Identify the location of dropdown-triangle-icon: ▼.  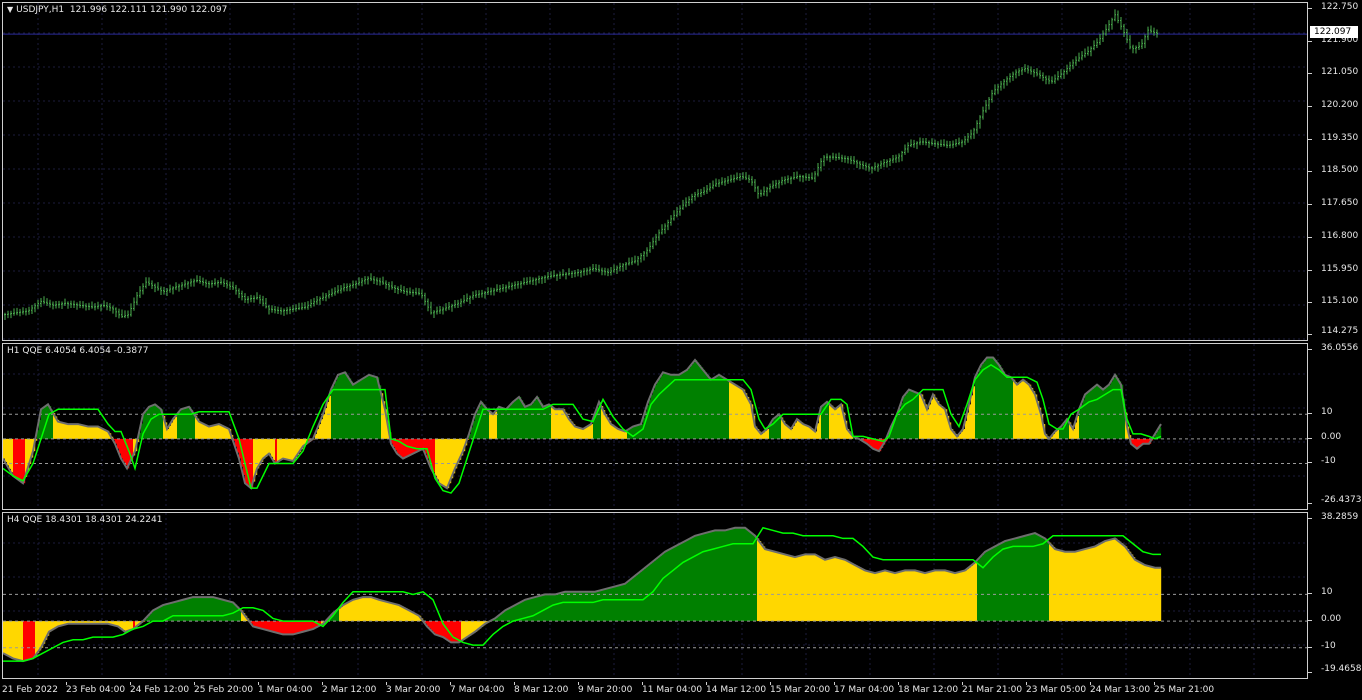
(10, 9).